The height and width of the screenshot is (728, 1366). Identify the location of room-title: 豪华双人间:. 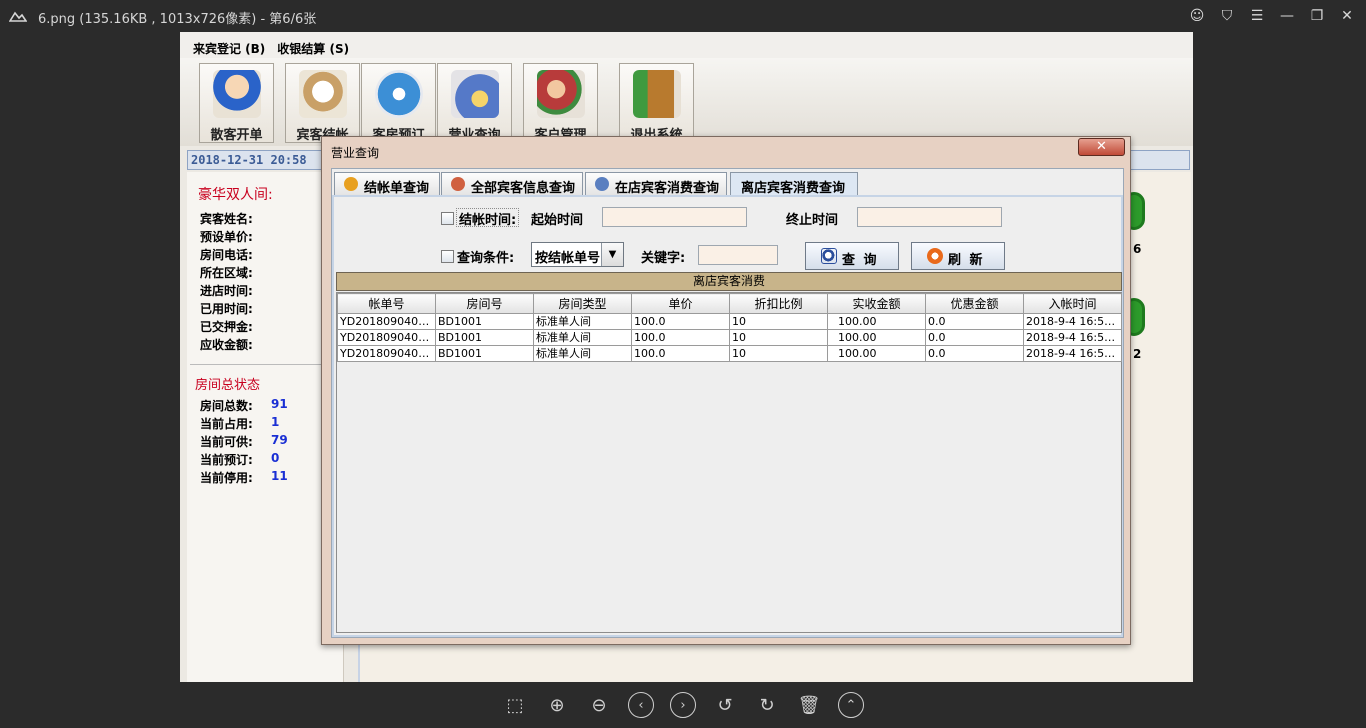
(235, 195).